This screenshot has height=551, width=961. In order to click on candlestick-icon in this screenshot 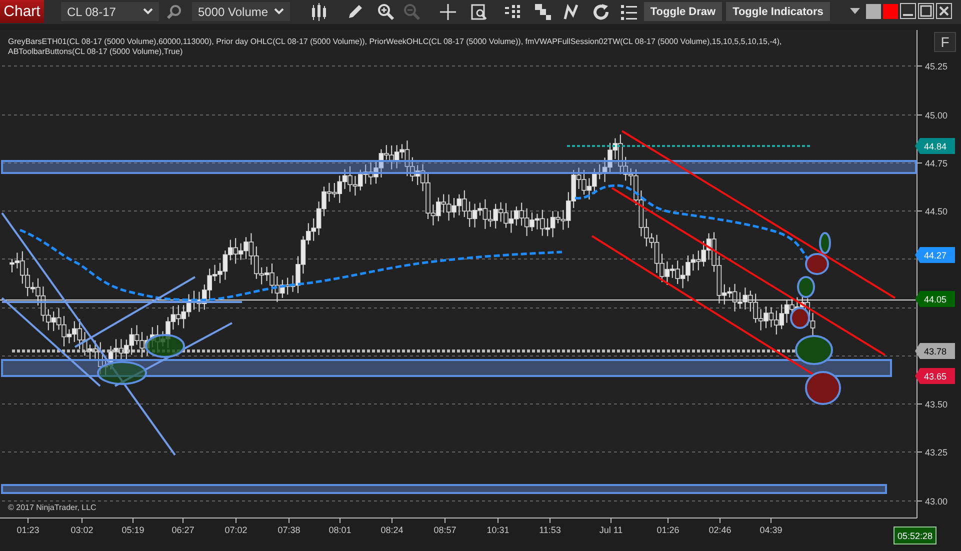, I will do `click(319, 12)`.